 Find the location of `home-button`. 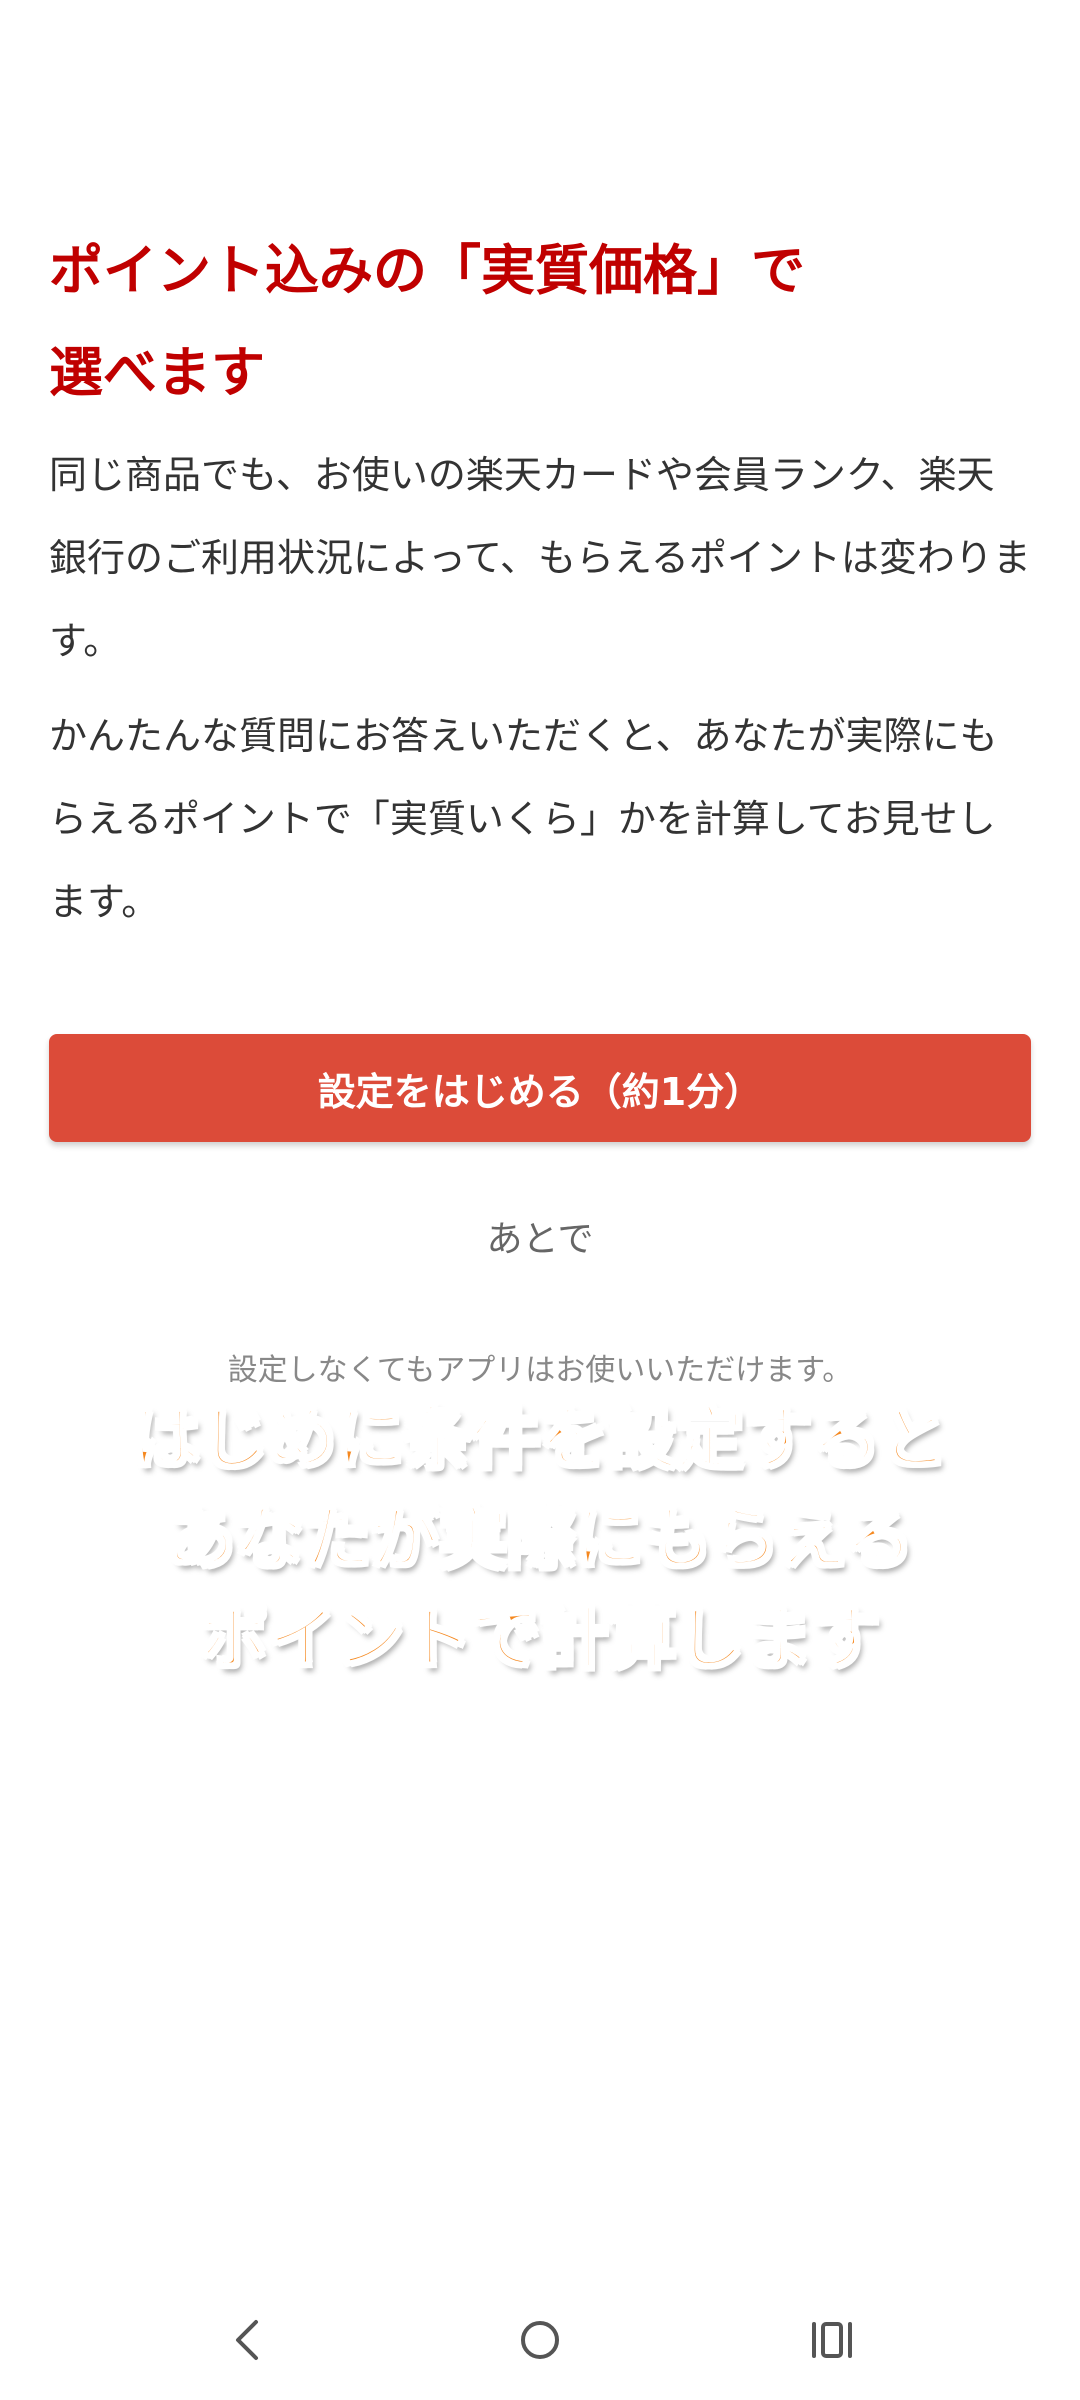

home-button is located at coordinates (540, 2340).